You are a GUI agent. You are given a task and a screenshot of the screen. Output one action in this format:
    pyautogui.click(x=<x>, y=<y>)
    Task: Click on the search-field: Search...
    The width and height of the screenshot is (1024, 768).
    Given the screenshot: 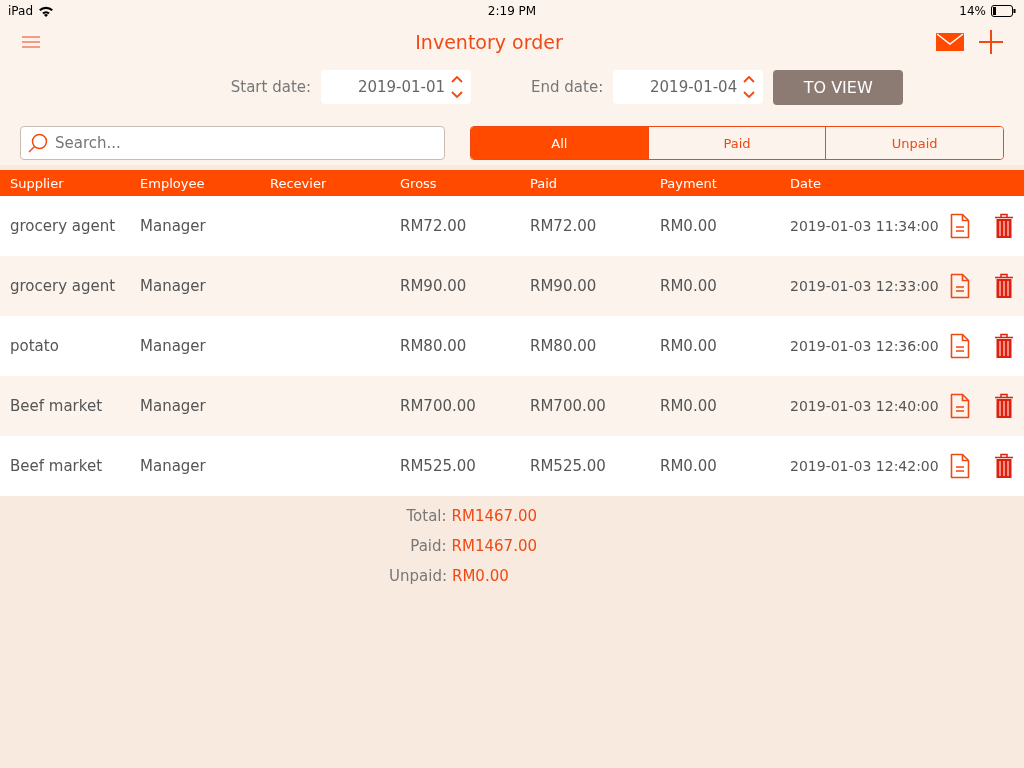 What is the action you would take?
    pyautogui.click(x=232, y=143)
    